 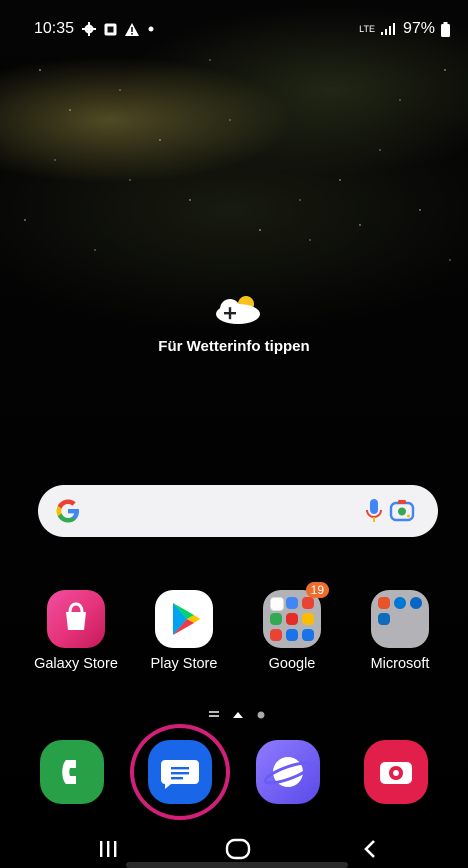 What do you see at coordinates (445, 29) in the screenshot?
I see `battery-icon` at bounding box center [445, 29].